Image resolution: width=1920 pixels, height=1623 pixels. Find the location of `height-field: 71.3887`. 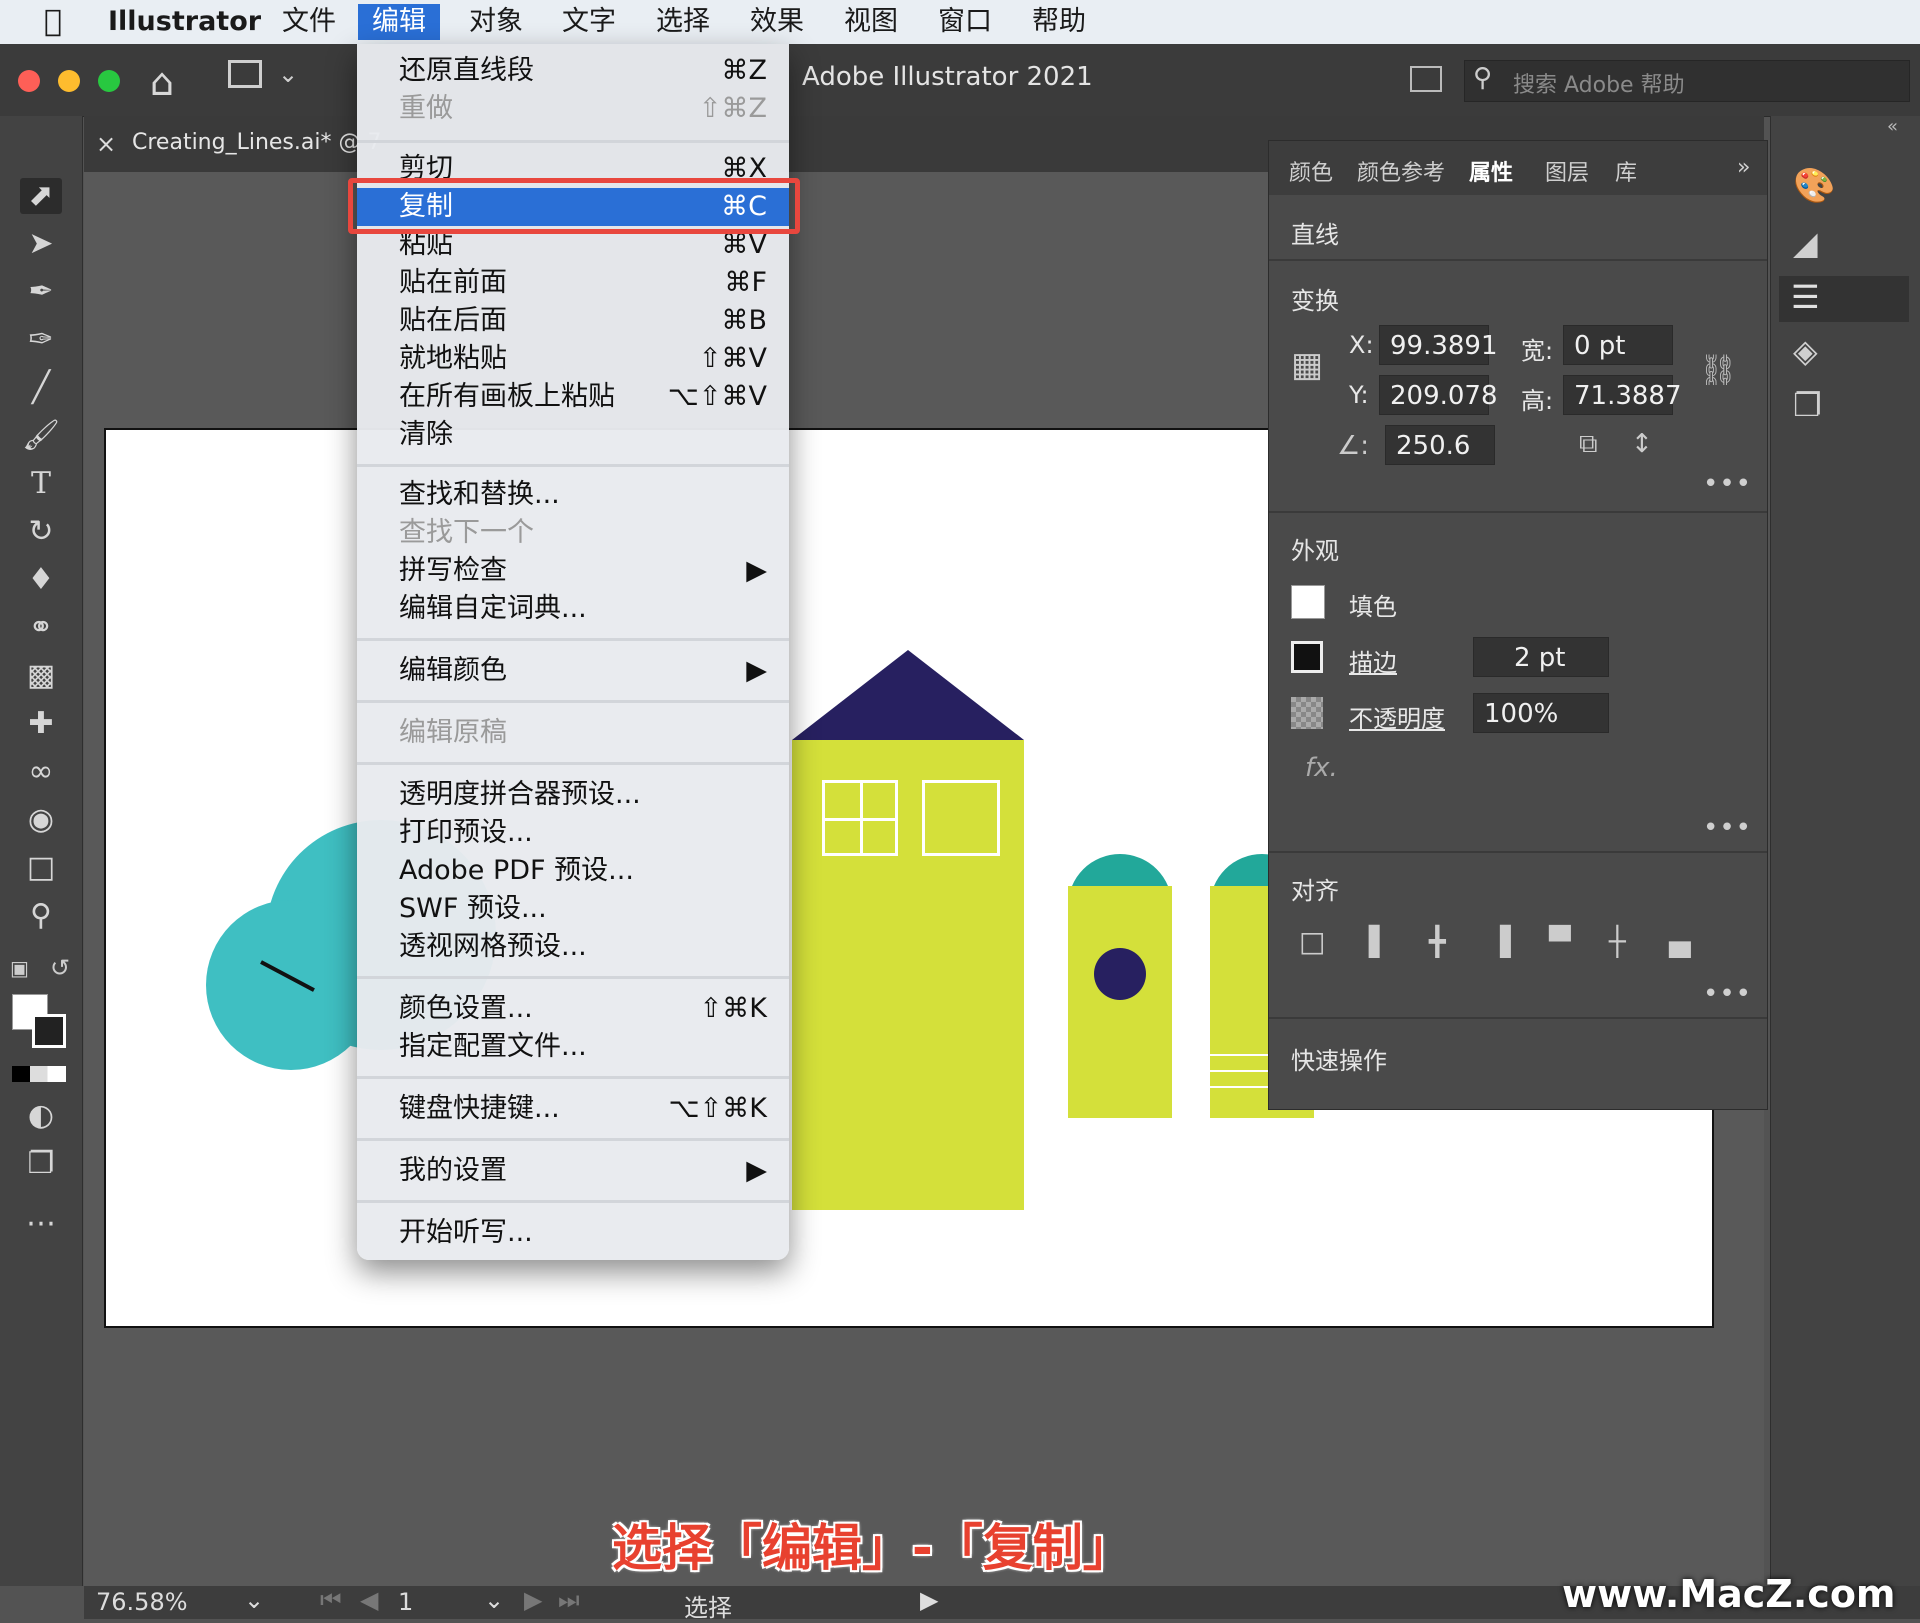

height-field: 71.3887 is located at coordinates (1622, 395).